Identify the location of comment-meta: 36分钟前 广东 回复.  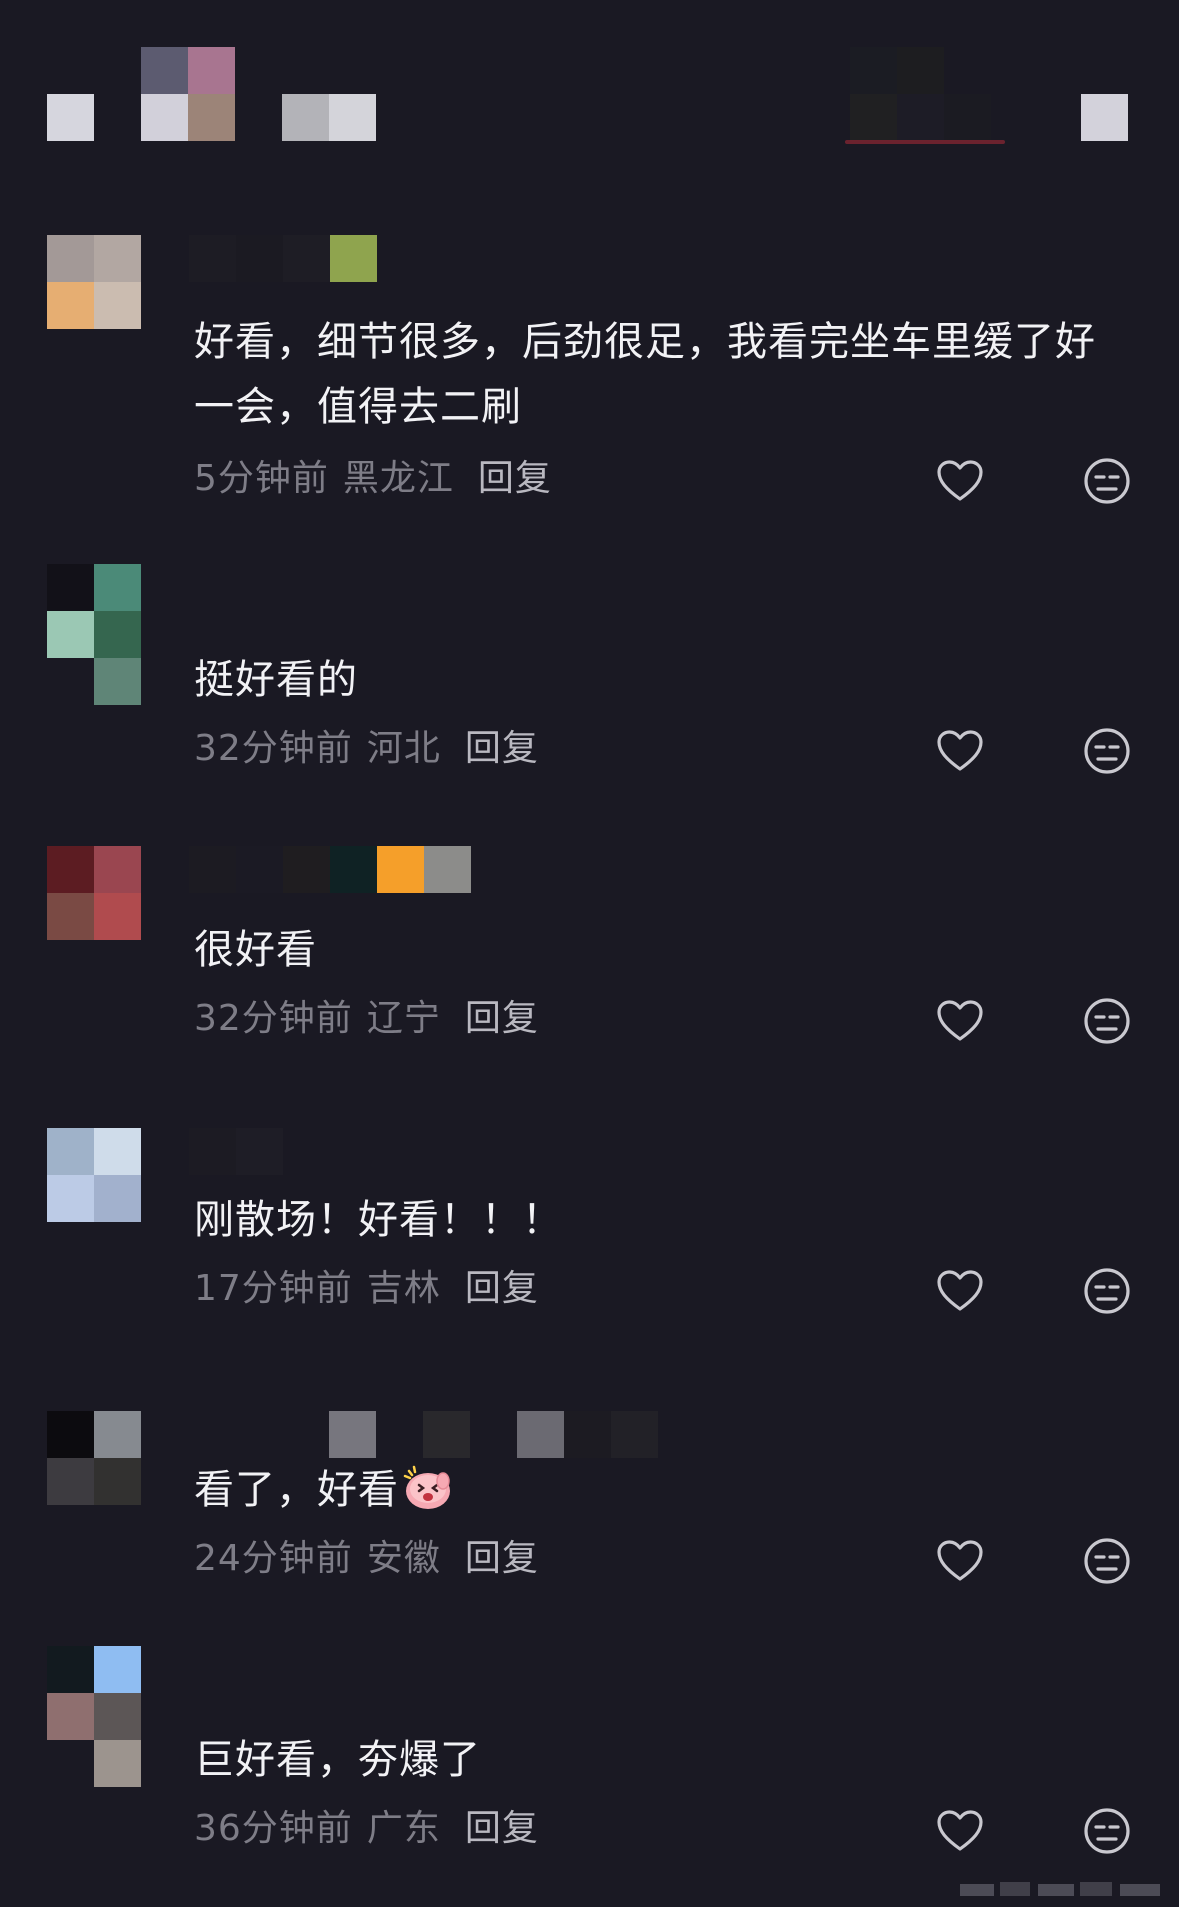
(366, 1829).